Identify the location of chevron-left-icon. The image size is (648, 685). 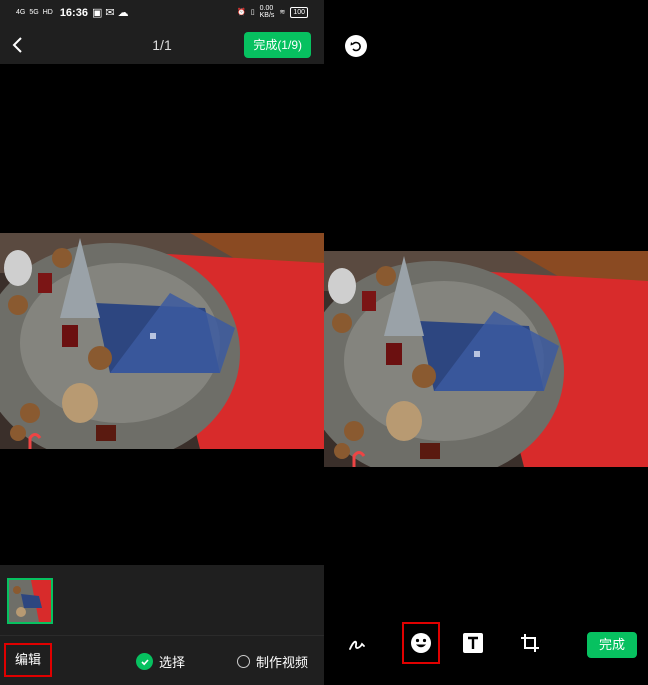
(17, 45).